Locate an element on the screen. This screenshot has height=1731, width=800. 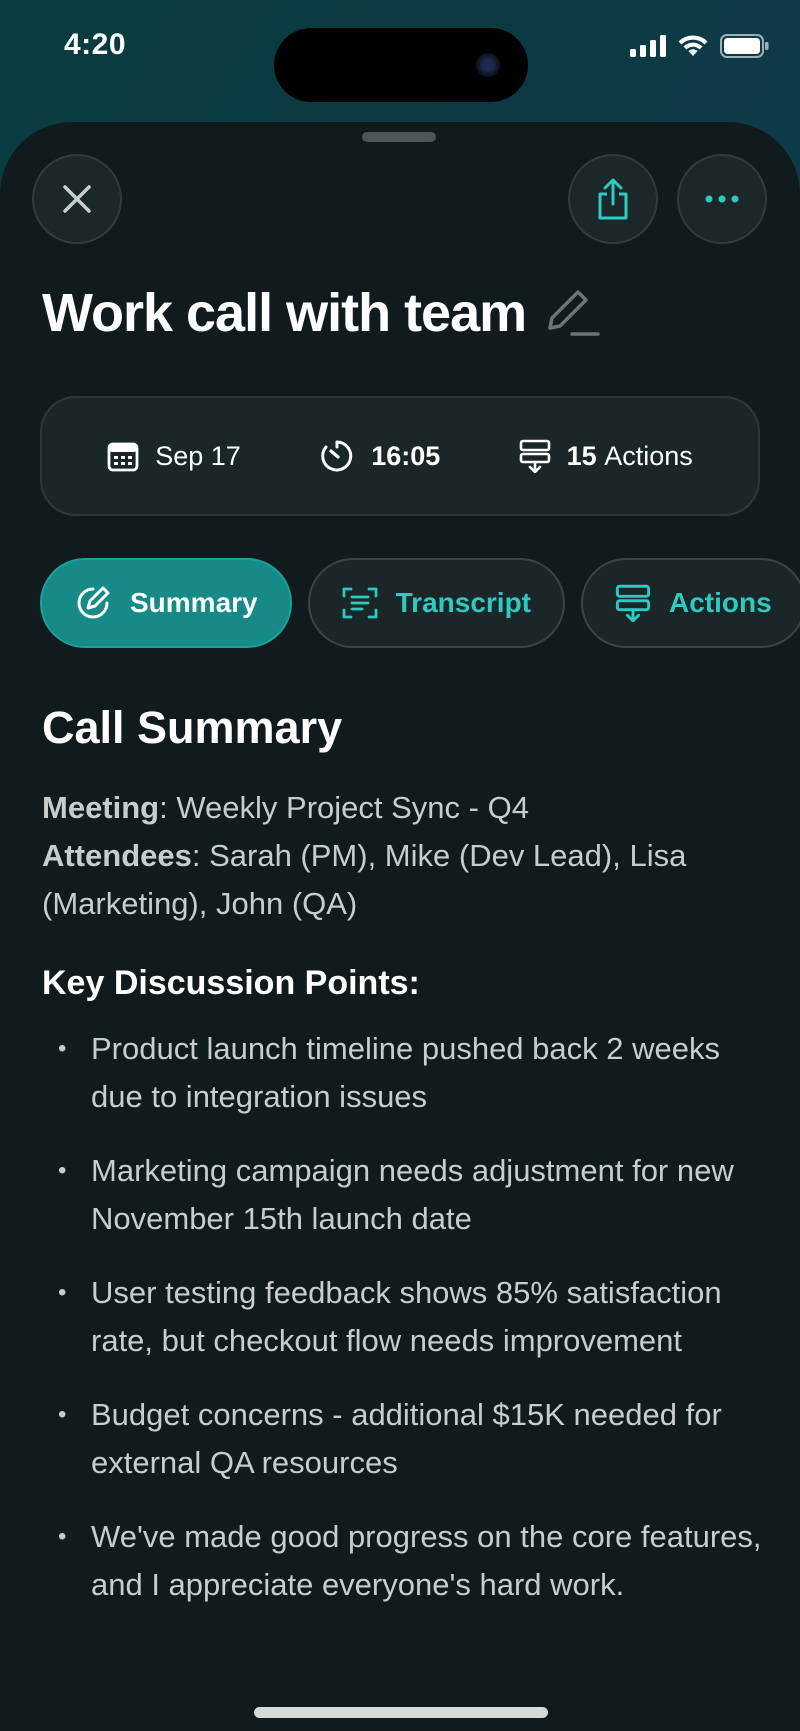
actions-info: 15 Actions is located at coordinates (606, 456).